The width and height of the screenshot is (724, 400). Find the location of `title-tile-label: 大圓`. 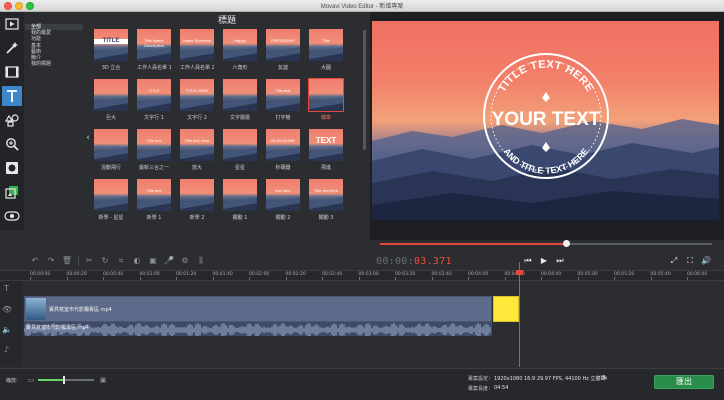

title-tile-label: 大圓 is located at coordinates (325, 68).